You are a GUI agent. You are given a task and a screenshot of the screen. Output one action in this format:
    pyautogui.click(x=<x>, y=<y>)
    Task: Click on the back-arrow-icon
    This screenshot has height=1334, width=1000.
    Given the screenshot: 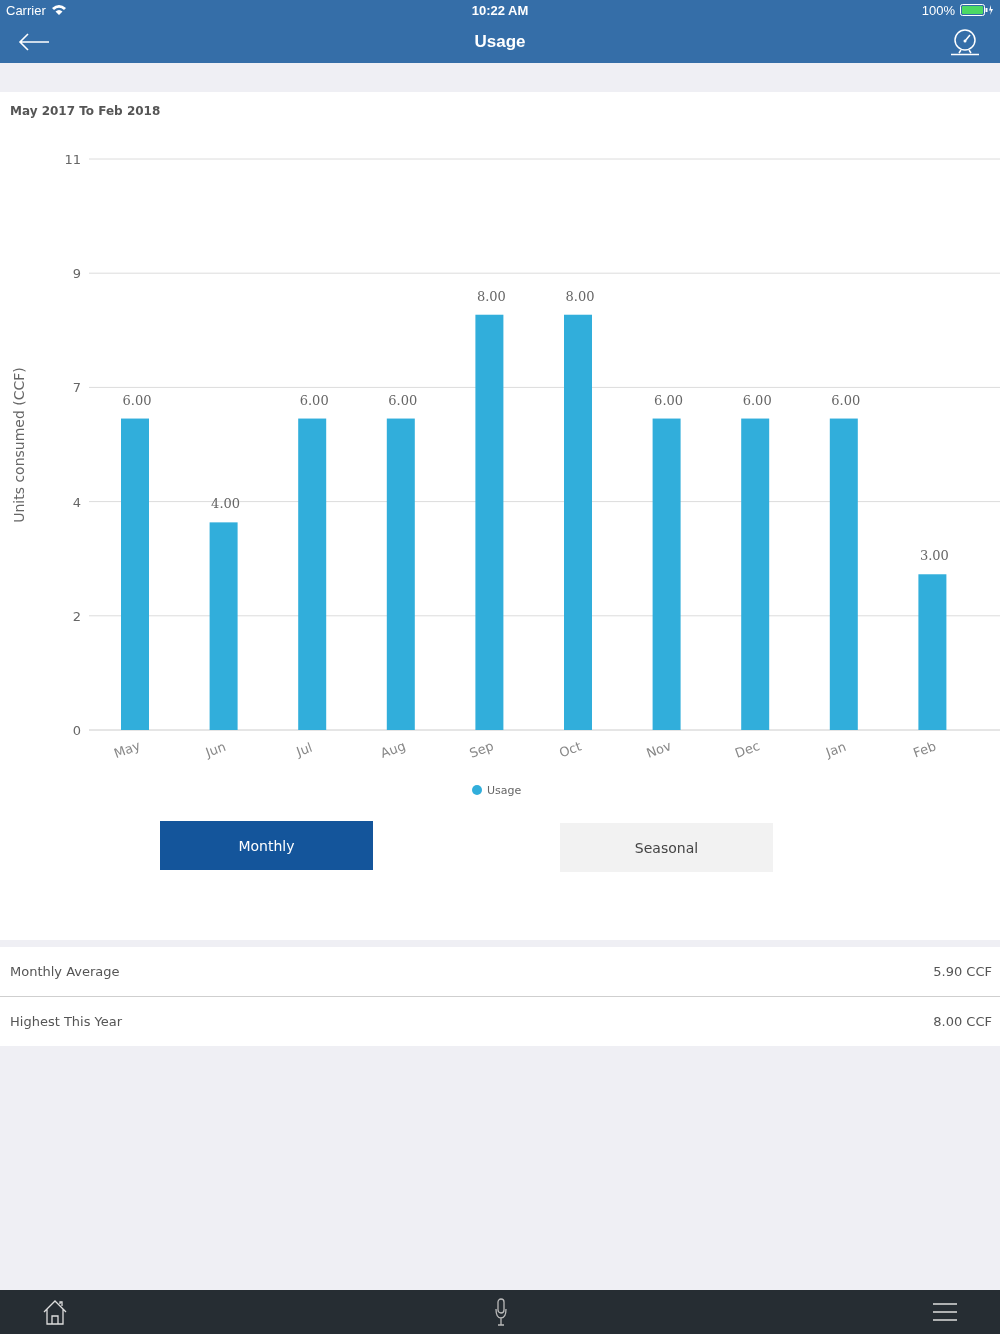 What is the action you would take?
    pyautogui.click(x=34, y=41)
    